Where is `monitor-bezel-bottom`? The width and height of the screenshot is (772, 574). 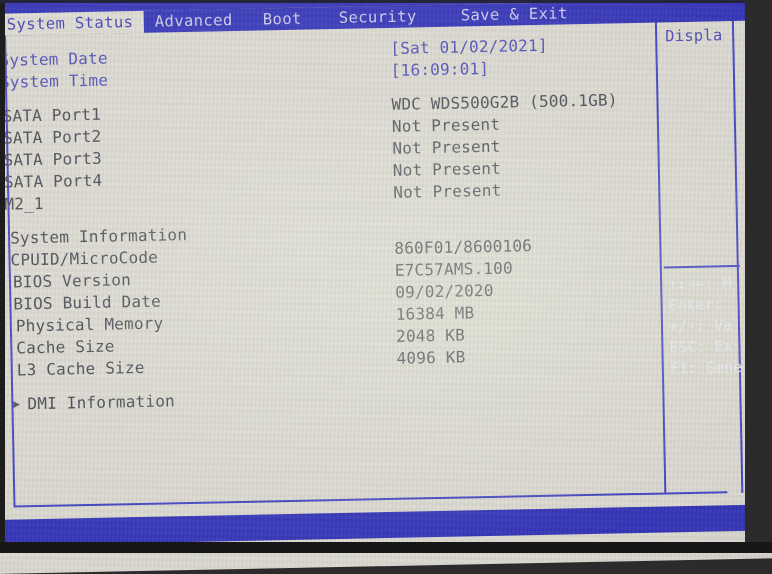 monitor-bezel-bottom is located at coordinates (386, 547).